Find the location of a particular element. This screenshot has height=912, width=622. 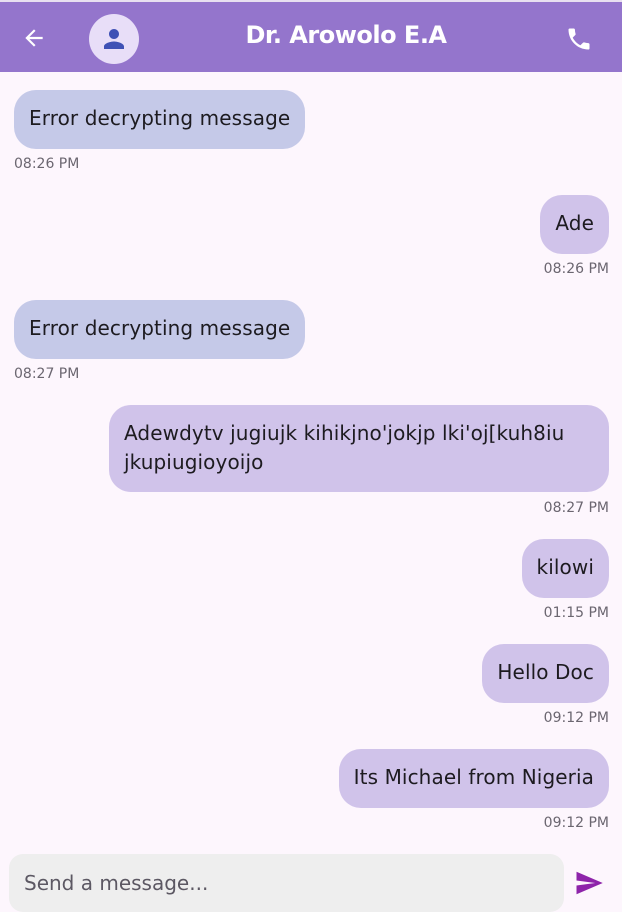

message-bubble-outgoing: Its Michael from Nigeria is located at coordinates (473, 778).